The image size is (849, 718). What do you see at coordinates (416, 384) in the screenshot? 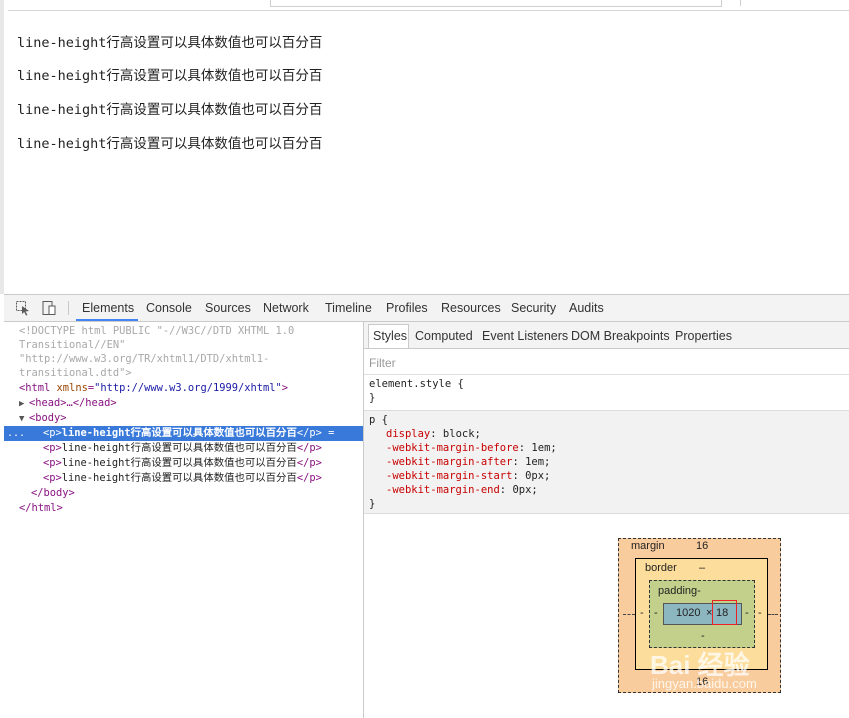
I see `element-style-selector: element.style {` at bounding box center [416, 384].